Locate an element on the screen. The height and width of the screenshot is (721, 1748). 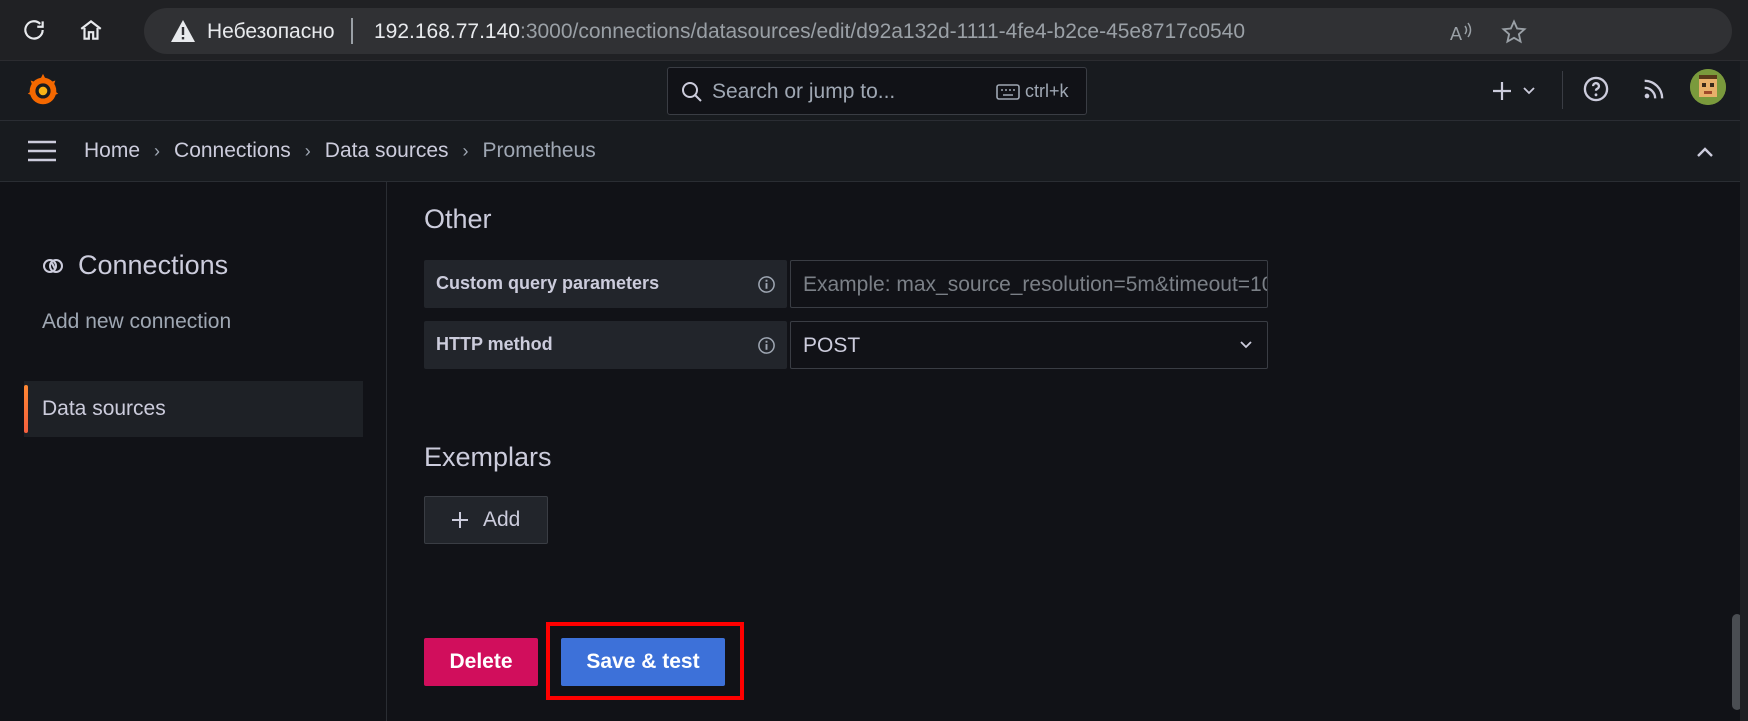
url-host: 192.168.77.140 is located at coordinates (447, 31).